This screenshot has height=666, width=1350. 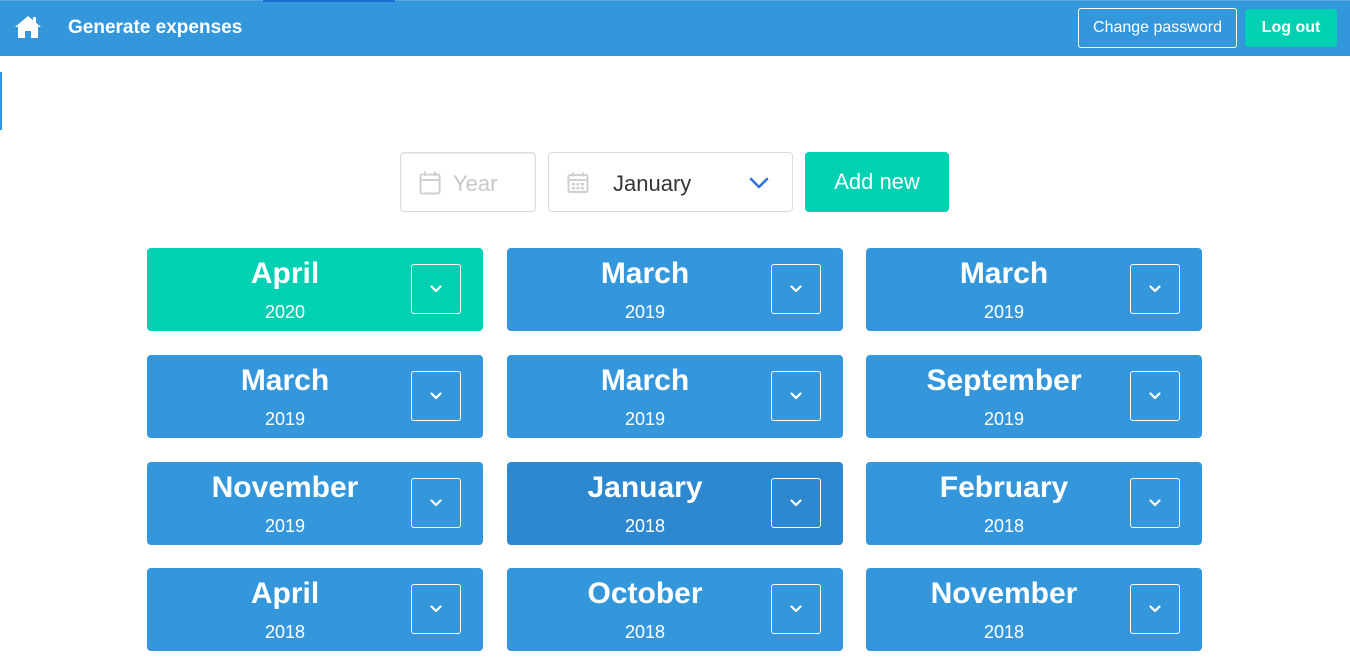 I want to click on expense-card: January 2018, so click(x=675, y=503).